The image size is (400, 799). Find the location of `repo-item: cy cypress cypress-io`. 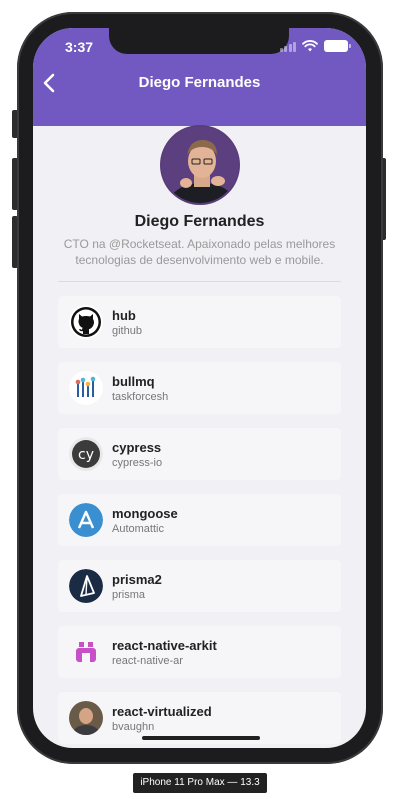

repo-item: cy cypress cypress-io is located at coordinates (199, 454).